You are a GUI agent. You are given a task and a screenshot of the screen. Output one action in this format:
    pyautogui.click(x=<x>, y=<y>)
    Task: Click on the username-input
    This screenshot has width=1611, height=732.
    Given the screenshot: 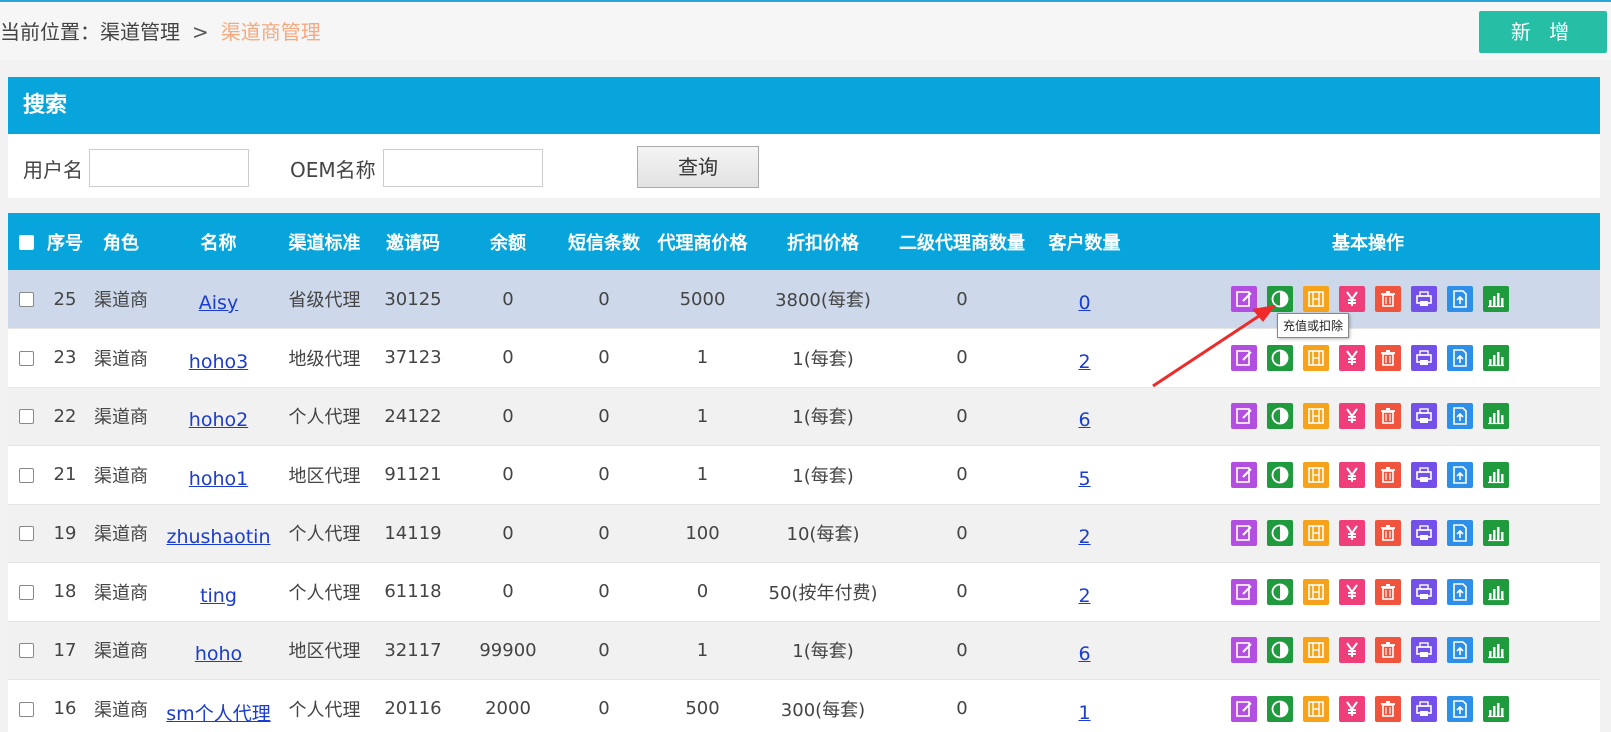 What is the action you would take?
    pyautogui.click(x=169, y=168)
    